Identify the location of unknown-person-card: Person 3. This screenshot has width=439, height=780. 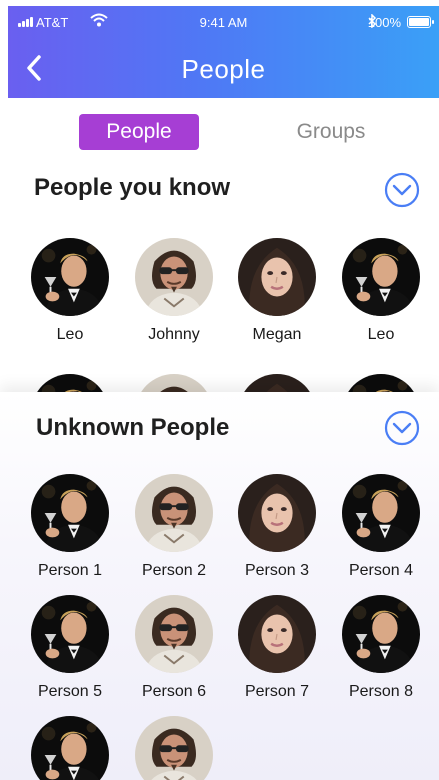
(277, 527).